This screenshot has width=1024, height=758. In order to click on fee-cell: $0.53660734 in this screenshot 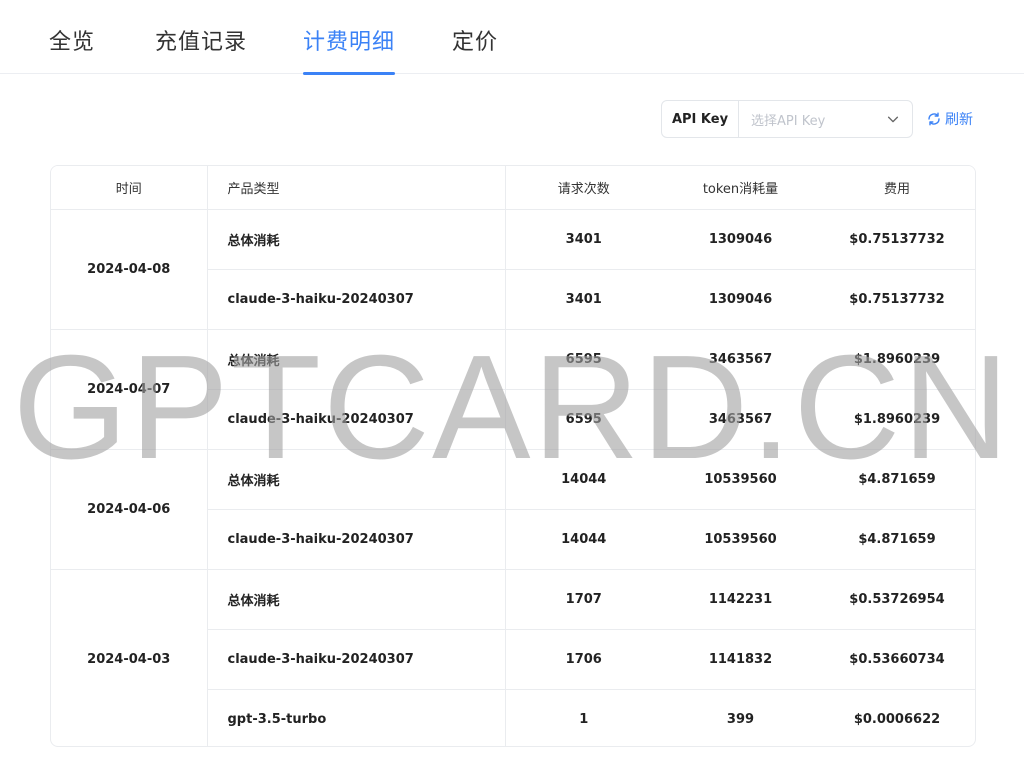, I will do `click(897, 659)`.